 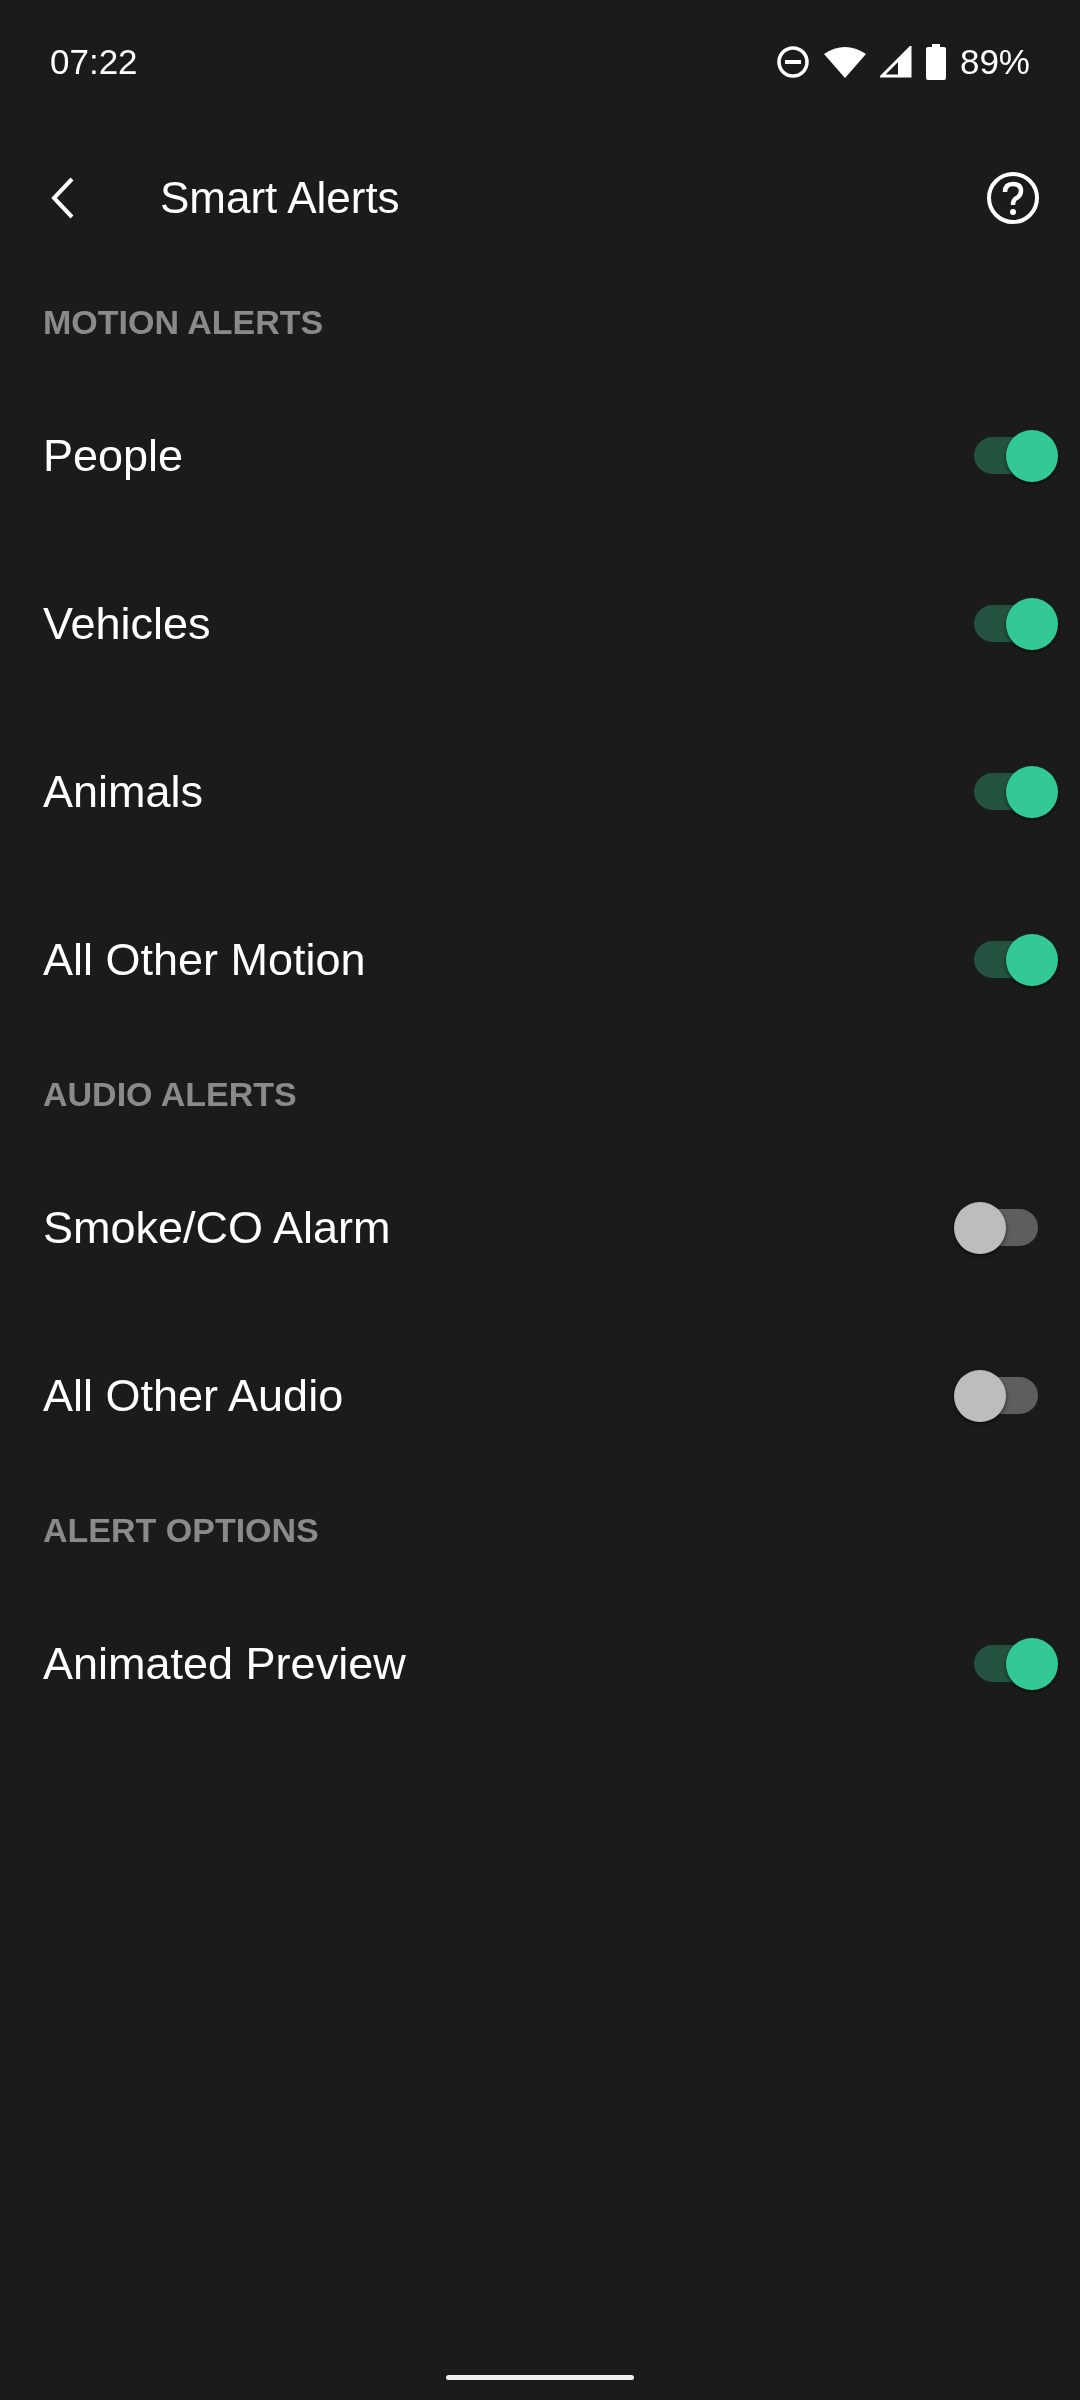 What do you see at coordinates (280, 198) in the screenshot?
I see `page-title: Smart Alerts` at bounding box center [280, 198].